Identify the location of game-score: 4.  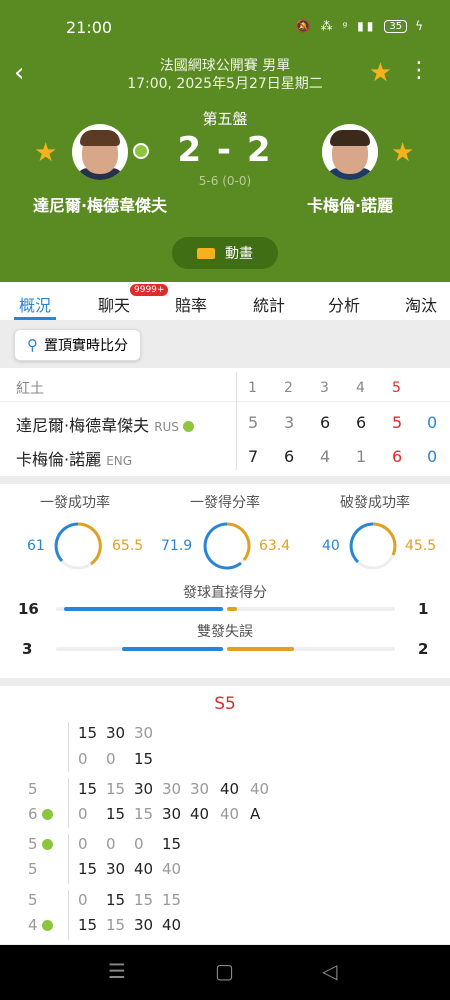
(40, 925).